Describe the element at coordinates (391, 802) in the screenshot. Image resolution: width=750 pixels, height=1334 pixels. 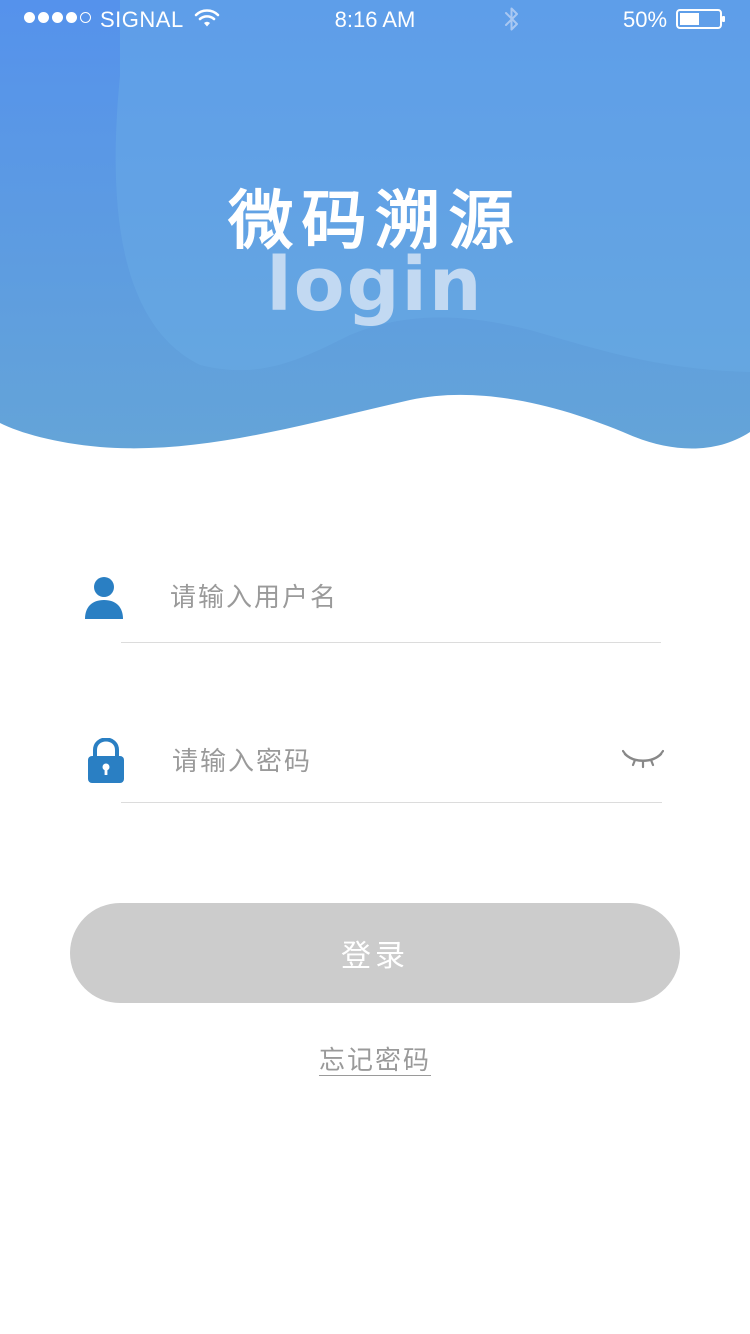
I see `password-divider` at that location.